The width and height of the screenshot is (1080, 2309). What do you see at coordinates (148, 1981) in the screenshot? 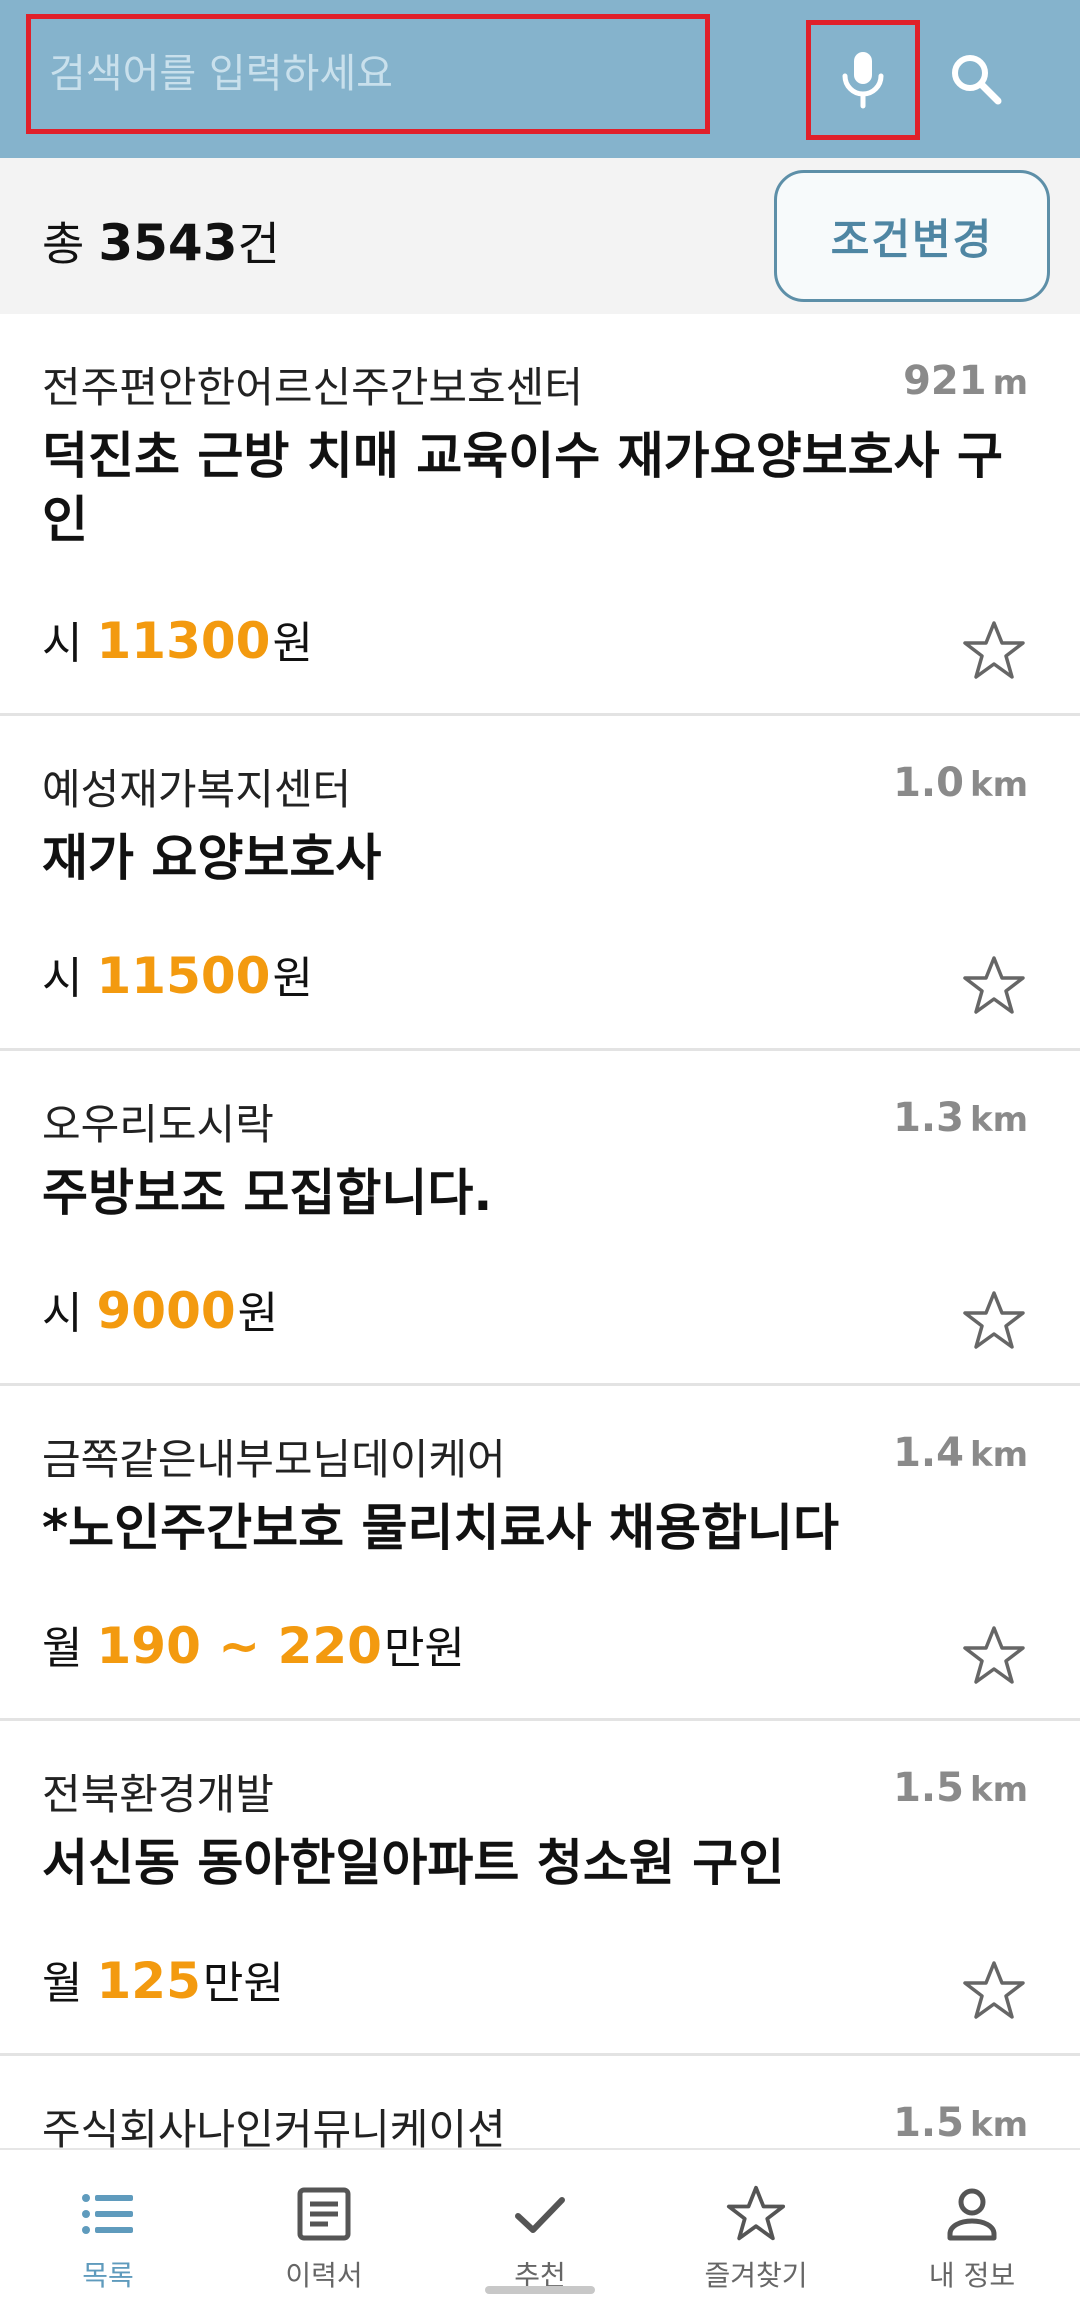
I see `pay-value: 125` at bounding box center [148, 1981].